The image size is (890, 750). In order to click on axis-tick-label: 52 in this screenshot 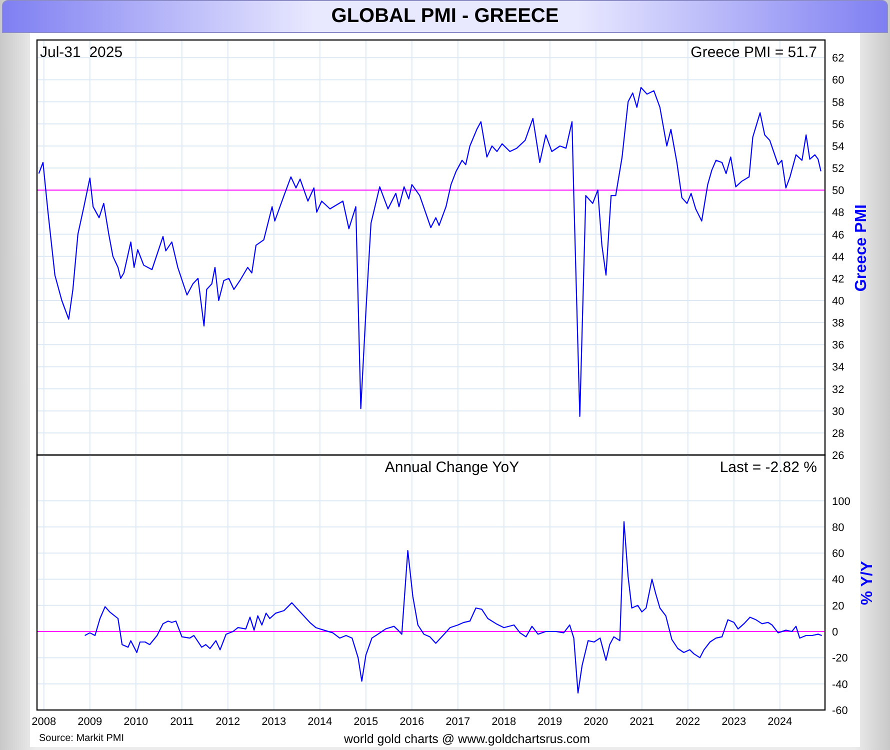, I will do `click(838, 169)`.